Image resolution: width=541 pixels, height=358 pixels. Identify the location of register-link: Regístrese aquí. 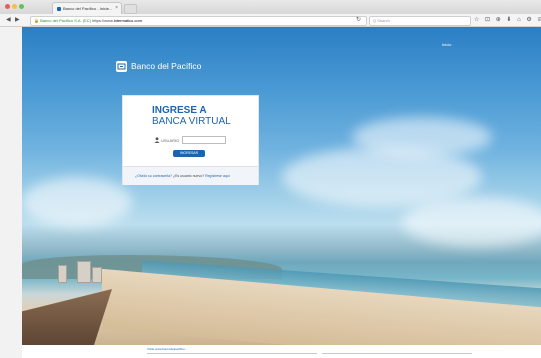
(217, 176).